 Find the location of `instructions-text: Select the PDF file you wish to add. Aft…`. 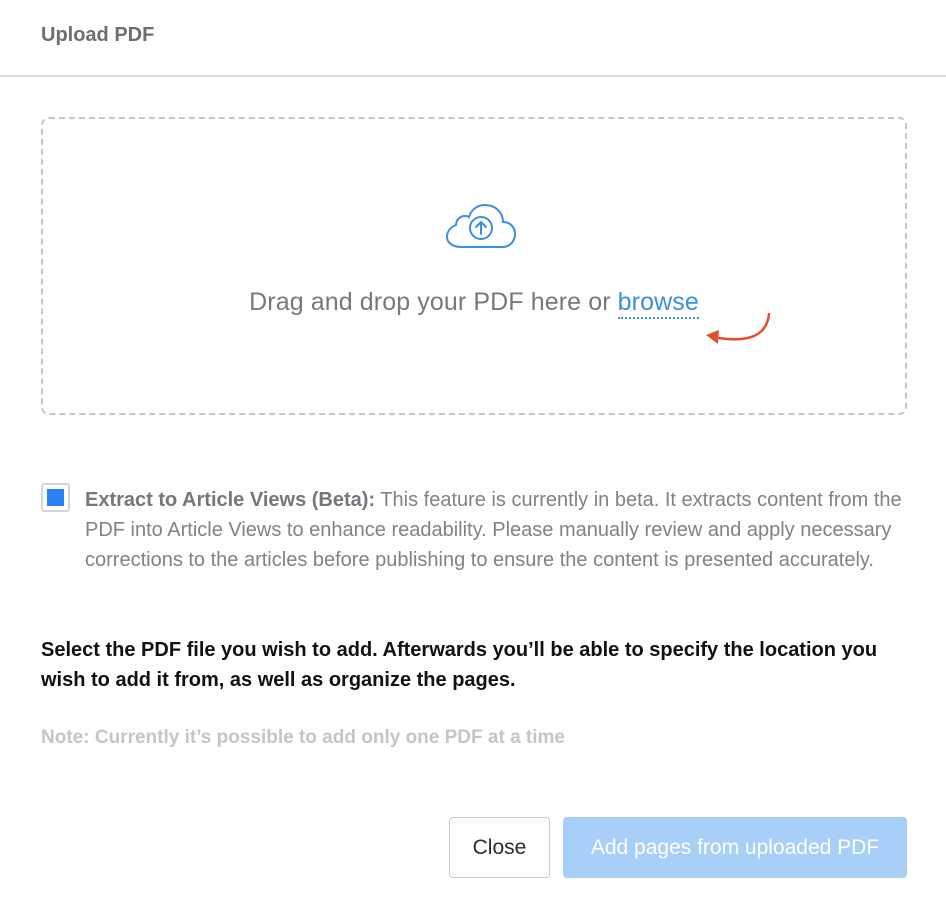

instructions-text: Select the PDF file you wish to add. Aft… is located at coordinates (459, 665).